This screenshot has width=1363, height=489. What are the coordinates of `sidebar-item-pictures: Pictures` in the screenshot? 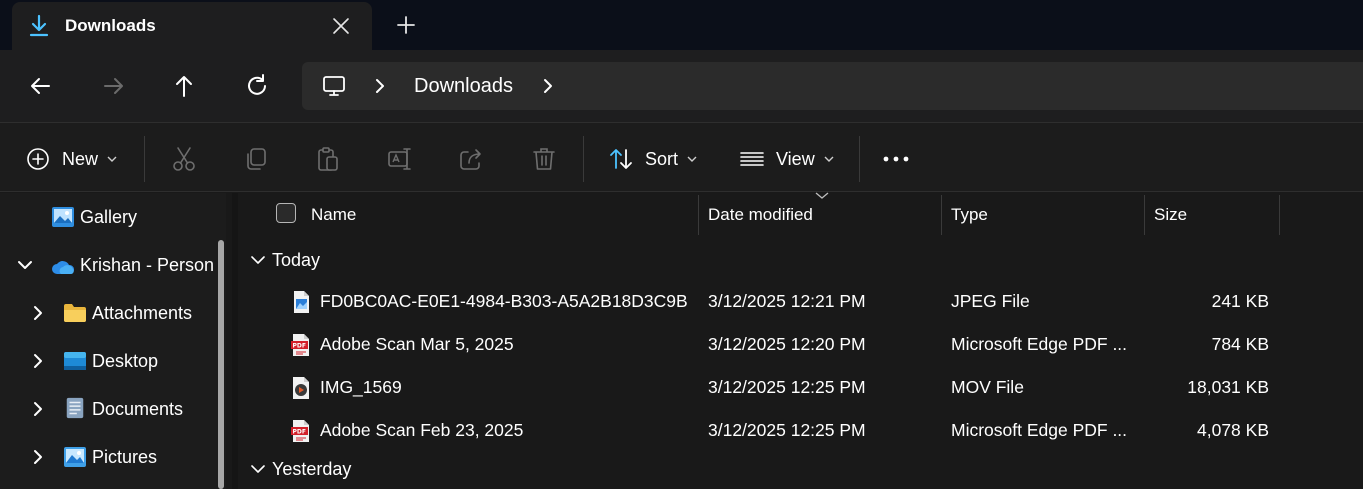 It's located at (113, 457).